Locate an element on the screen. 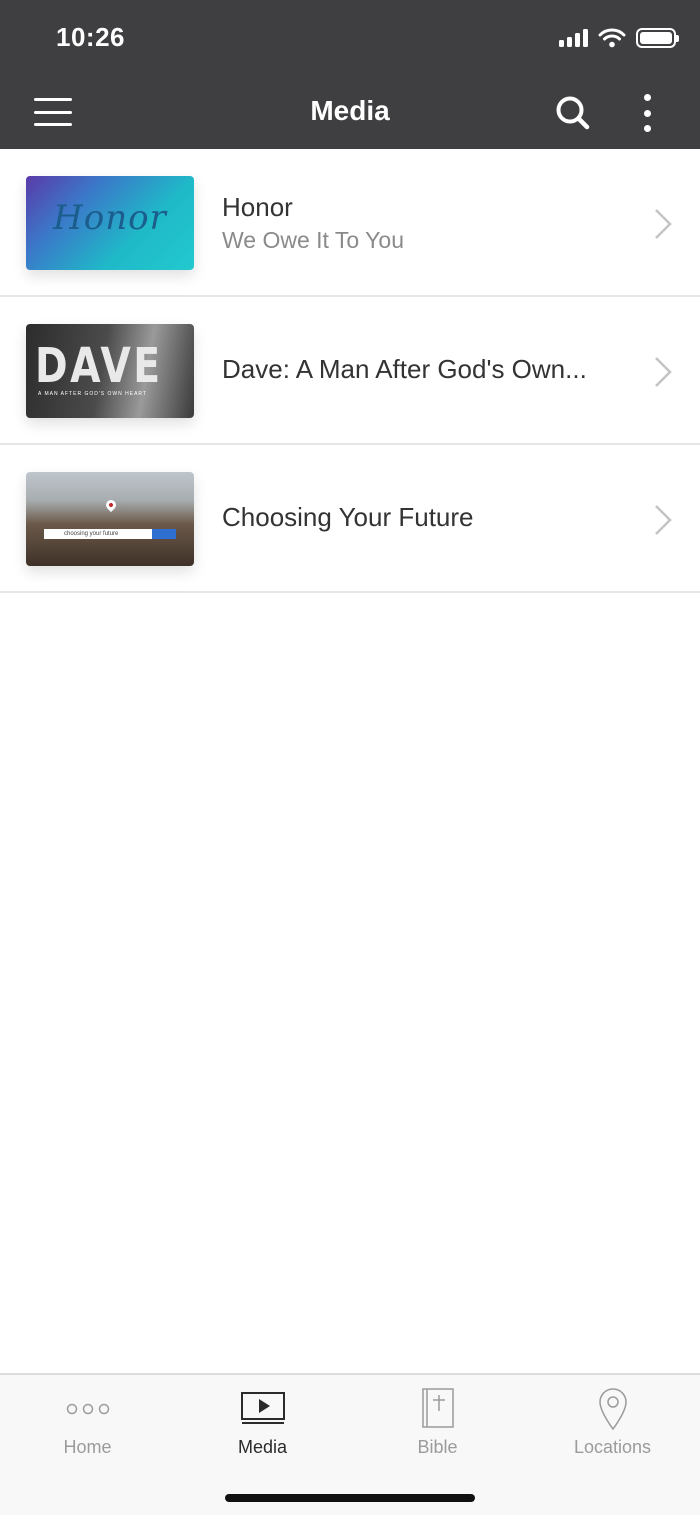 The width and height of the screenshot is (700, 1515). media-thumbnail: Honor is located at coordinates (110, 223).